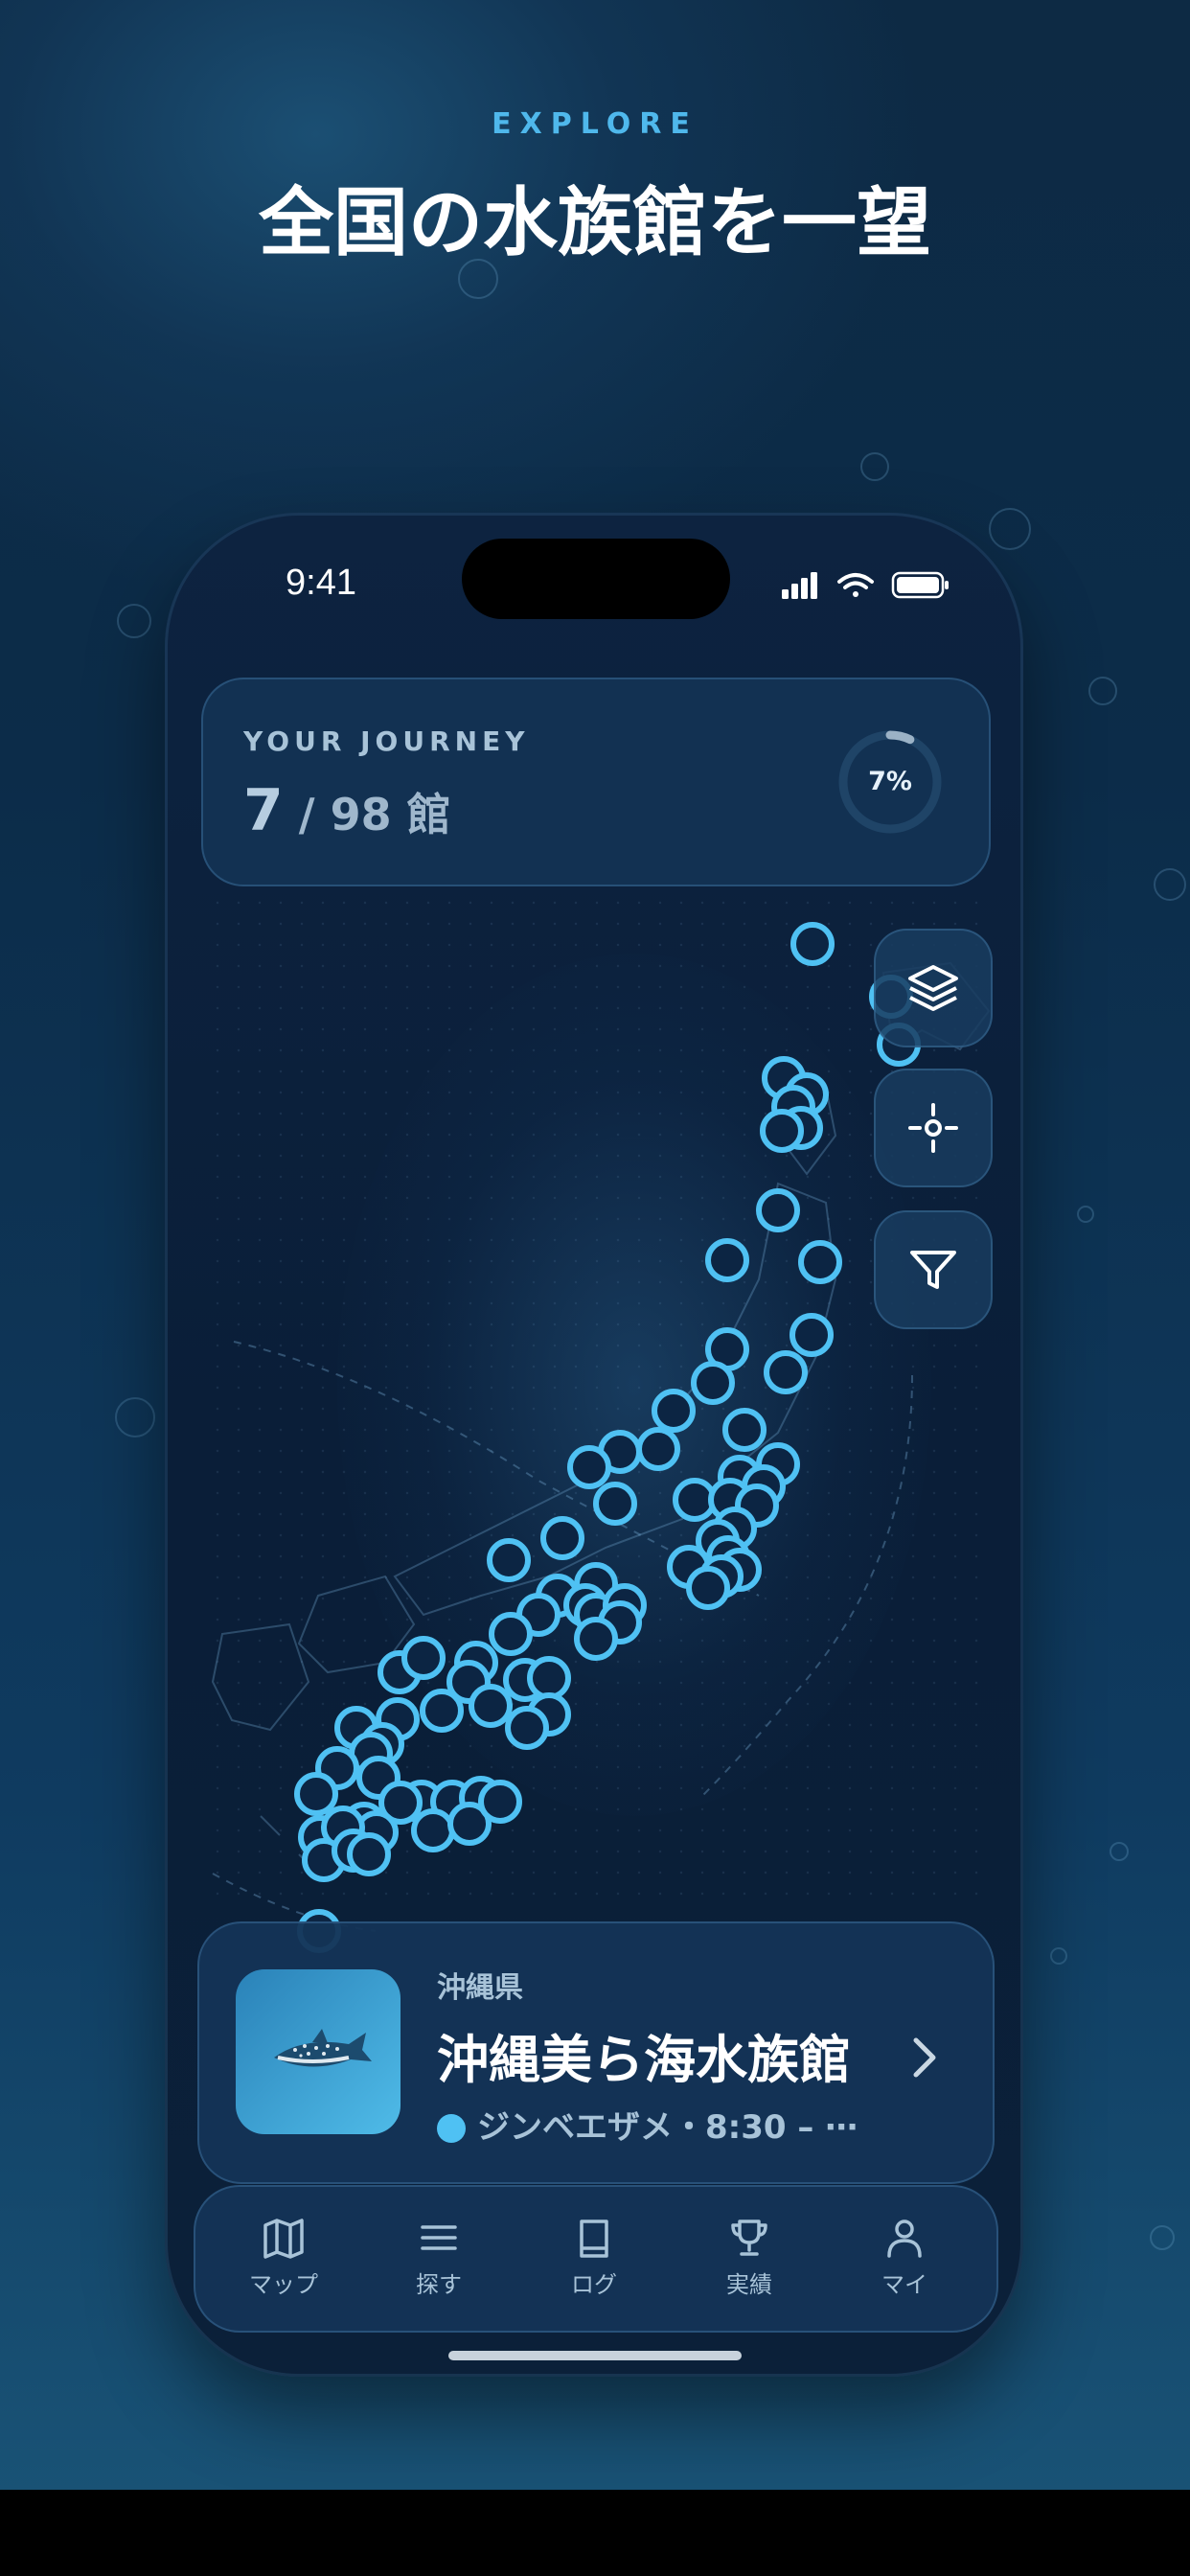 Image resolution: width=1190 pixels, height=2576 pixels. Describe the element at coordinates (439, 2284) in the screenshot. I see `tab-search-label: 探す` at that location.